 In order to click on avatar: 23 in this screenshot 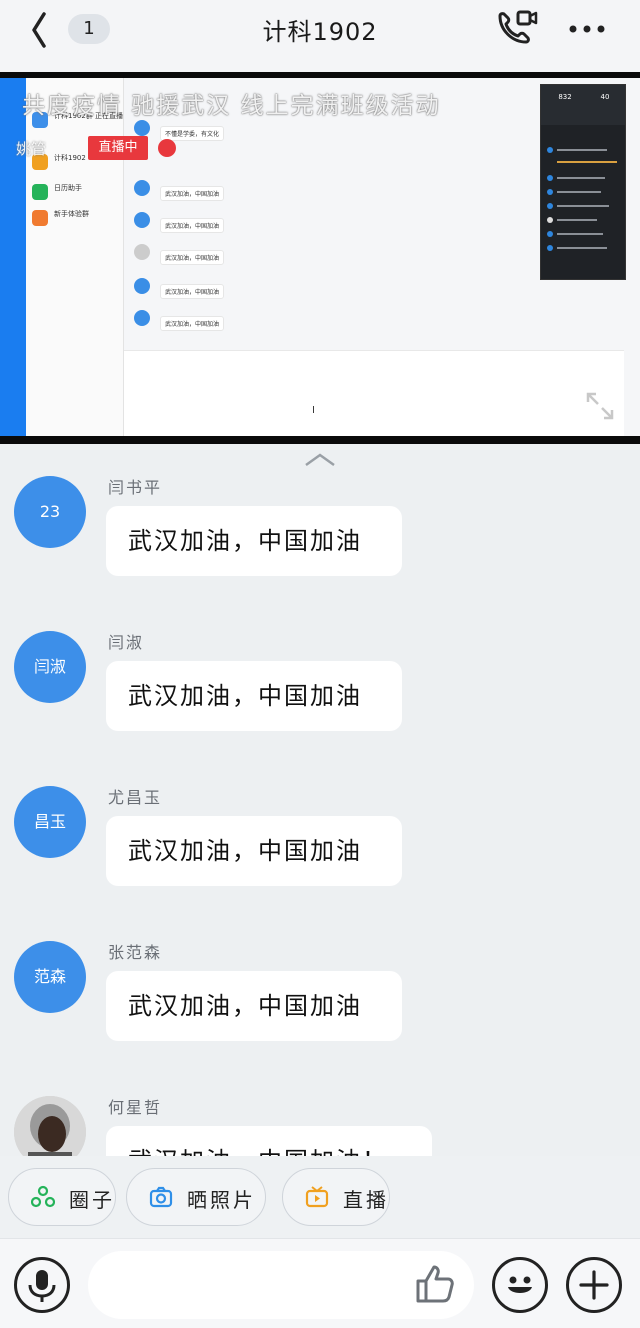, I will do `click(50, 512)`.